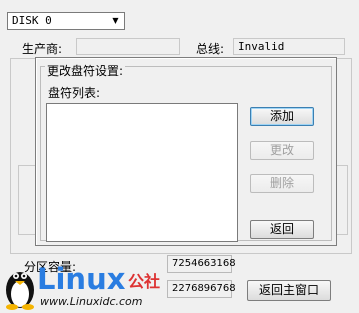  Describe the element at coordinates (282, 183) in the screenshot. I see `delete-button: 删除` at that location.